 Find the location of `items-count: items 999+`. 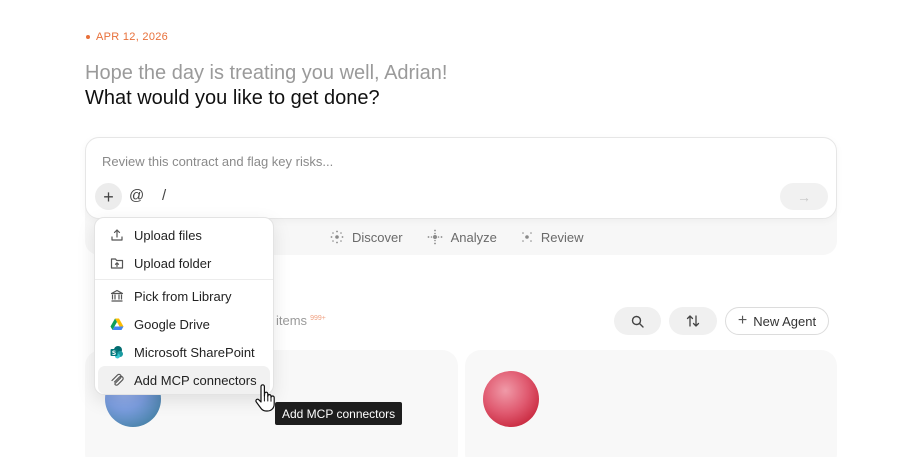

items-count: items 999+ is located at coordinates (301, 320).